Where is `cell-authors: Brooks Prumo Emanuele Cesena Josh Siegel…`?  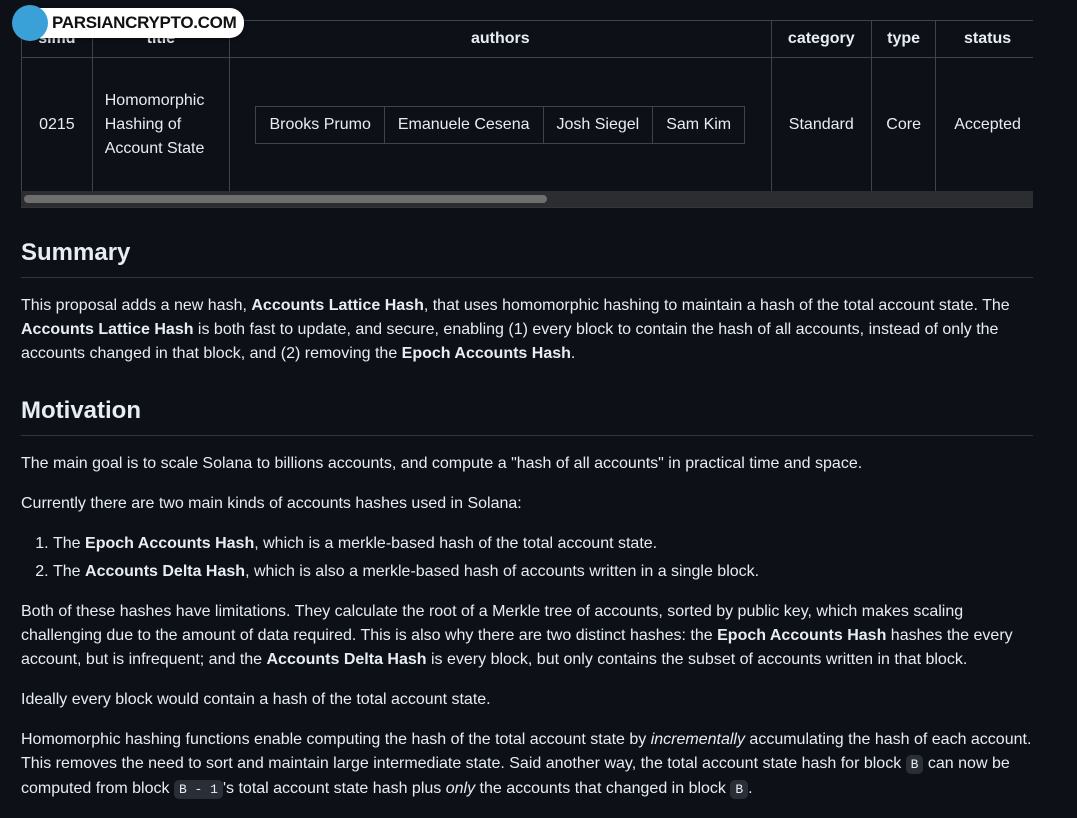
cell-authors: Brooks Prumo Emanuele Cesena Josh Siegel… is located at coordinates (500, 124).